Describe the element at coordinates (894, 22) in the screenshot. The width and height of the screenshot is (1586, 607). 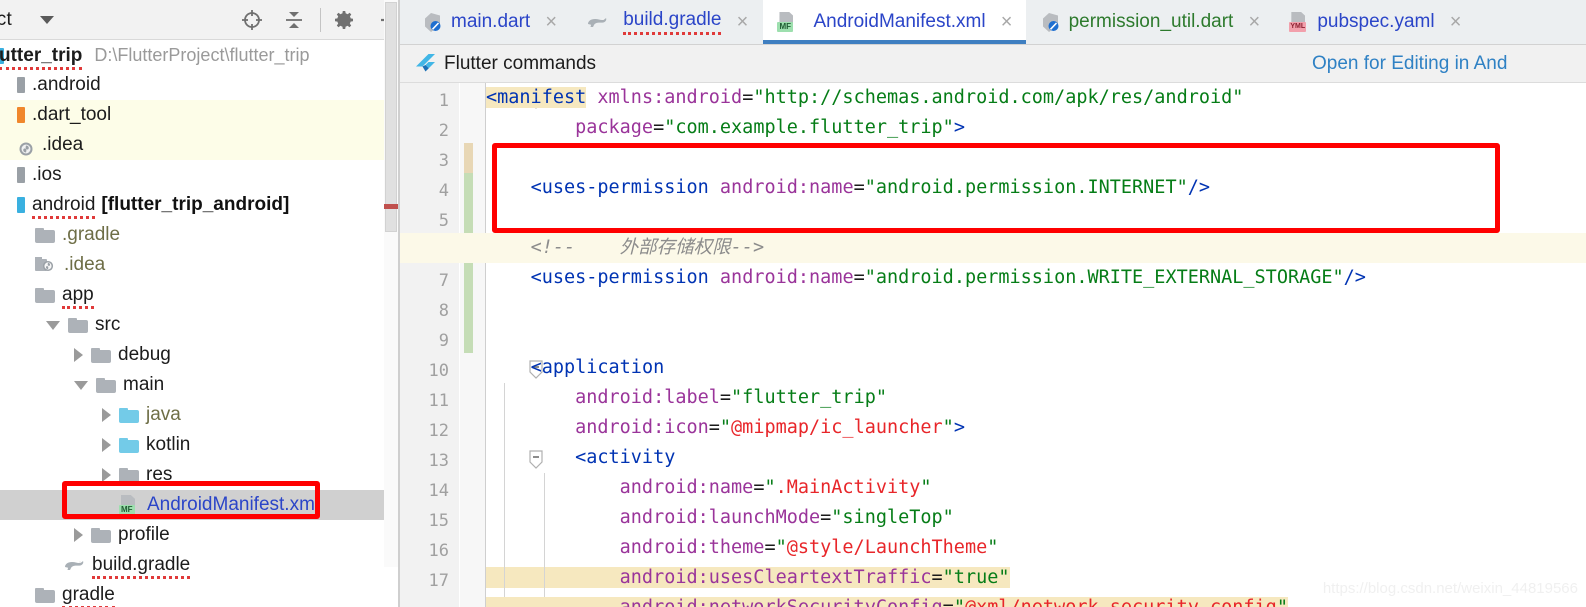
I see `editor-tab: MF AndroidManifest.xml ×` at that location.